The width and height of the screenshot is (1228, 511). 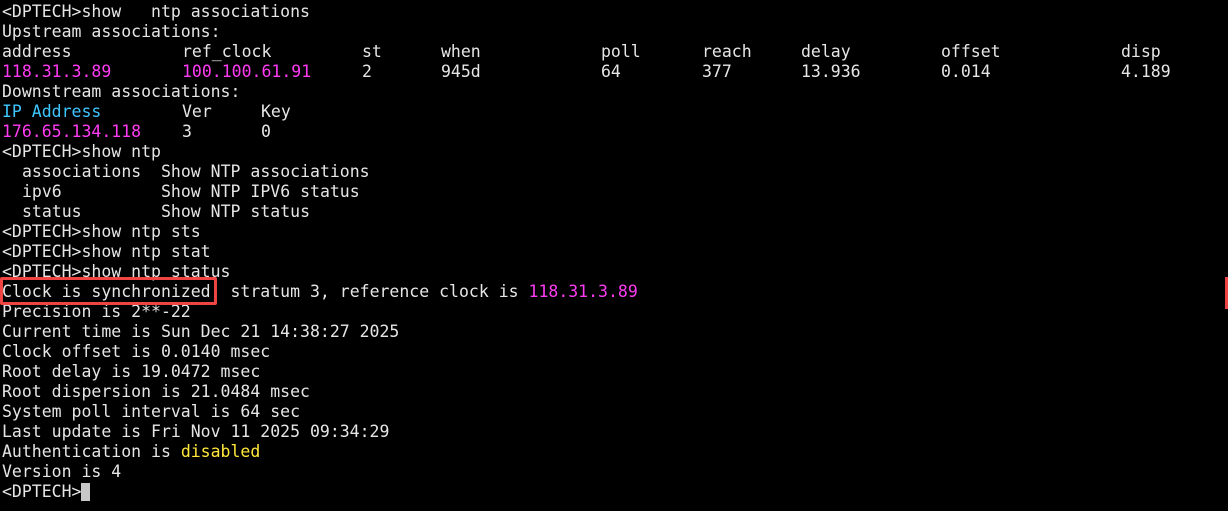 What do you see at coordinates (461, 71) in the screenshot?
I see `cell-when: 945d` at bounding box center [461, 71].